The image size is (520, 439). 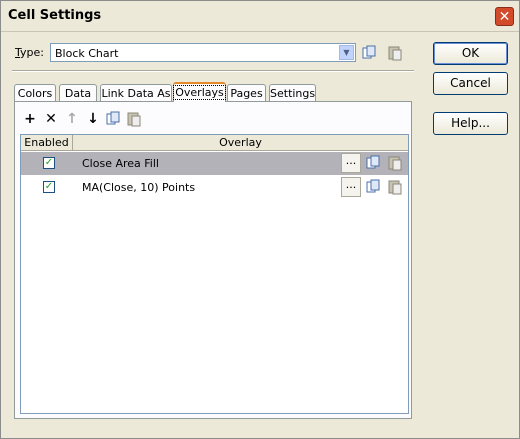 I want to click on tab-link-data-as: Link Data As, so click(x=136, y=92).